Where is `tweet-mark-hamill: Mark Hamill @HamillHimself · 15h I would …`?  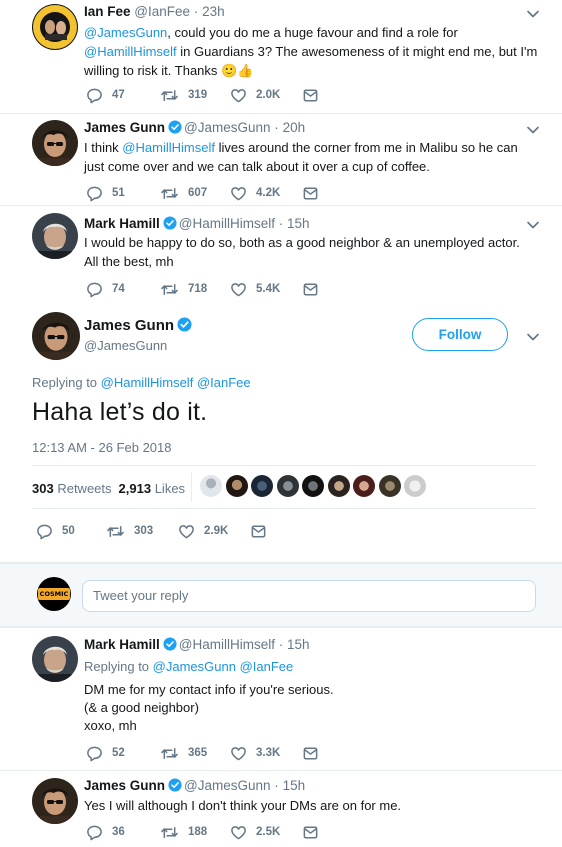 tweet-mark-hamill: Mark Hamill @HamillHimself · 15h I would … is located at coordinates (281, 254).